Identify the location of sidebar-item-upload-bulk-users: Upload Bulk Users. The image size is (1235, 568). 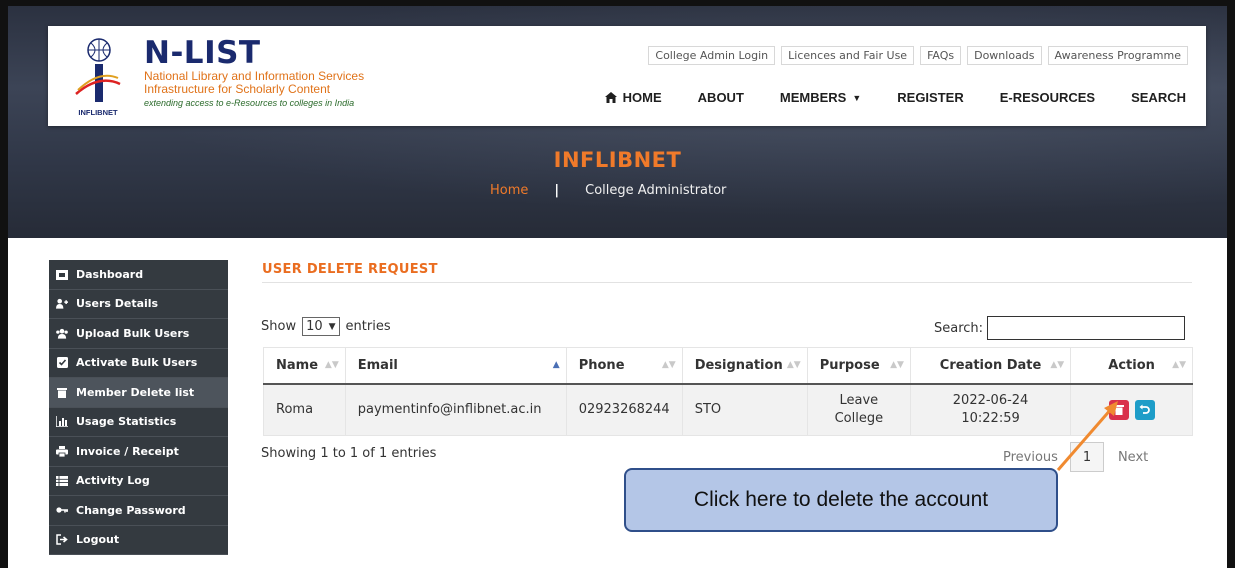
(138, 334).